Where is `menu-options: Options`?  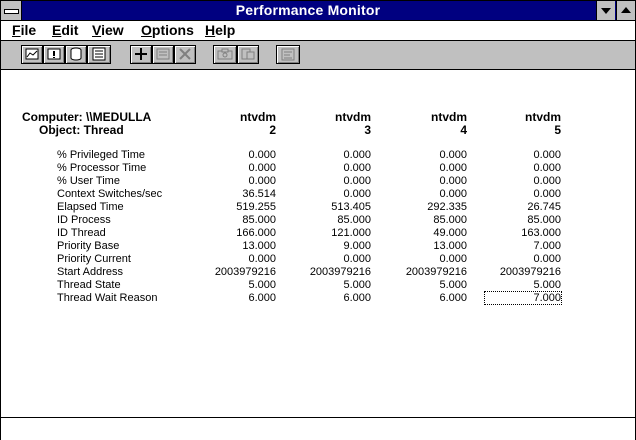
menu-options: Options is located at coordinates (167, 30).